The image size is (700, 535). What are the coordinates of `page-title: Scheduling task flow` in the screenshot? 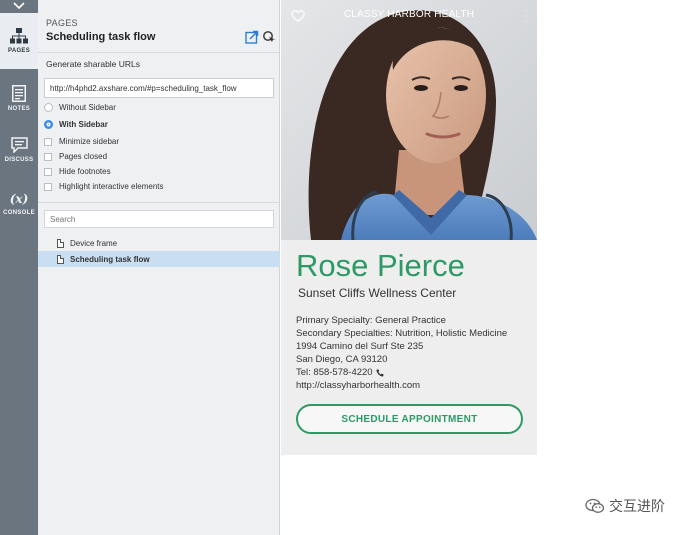 It's located at (101, 37).